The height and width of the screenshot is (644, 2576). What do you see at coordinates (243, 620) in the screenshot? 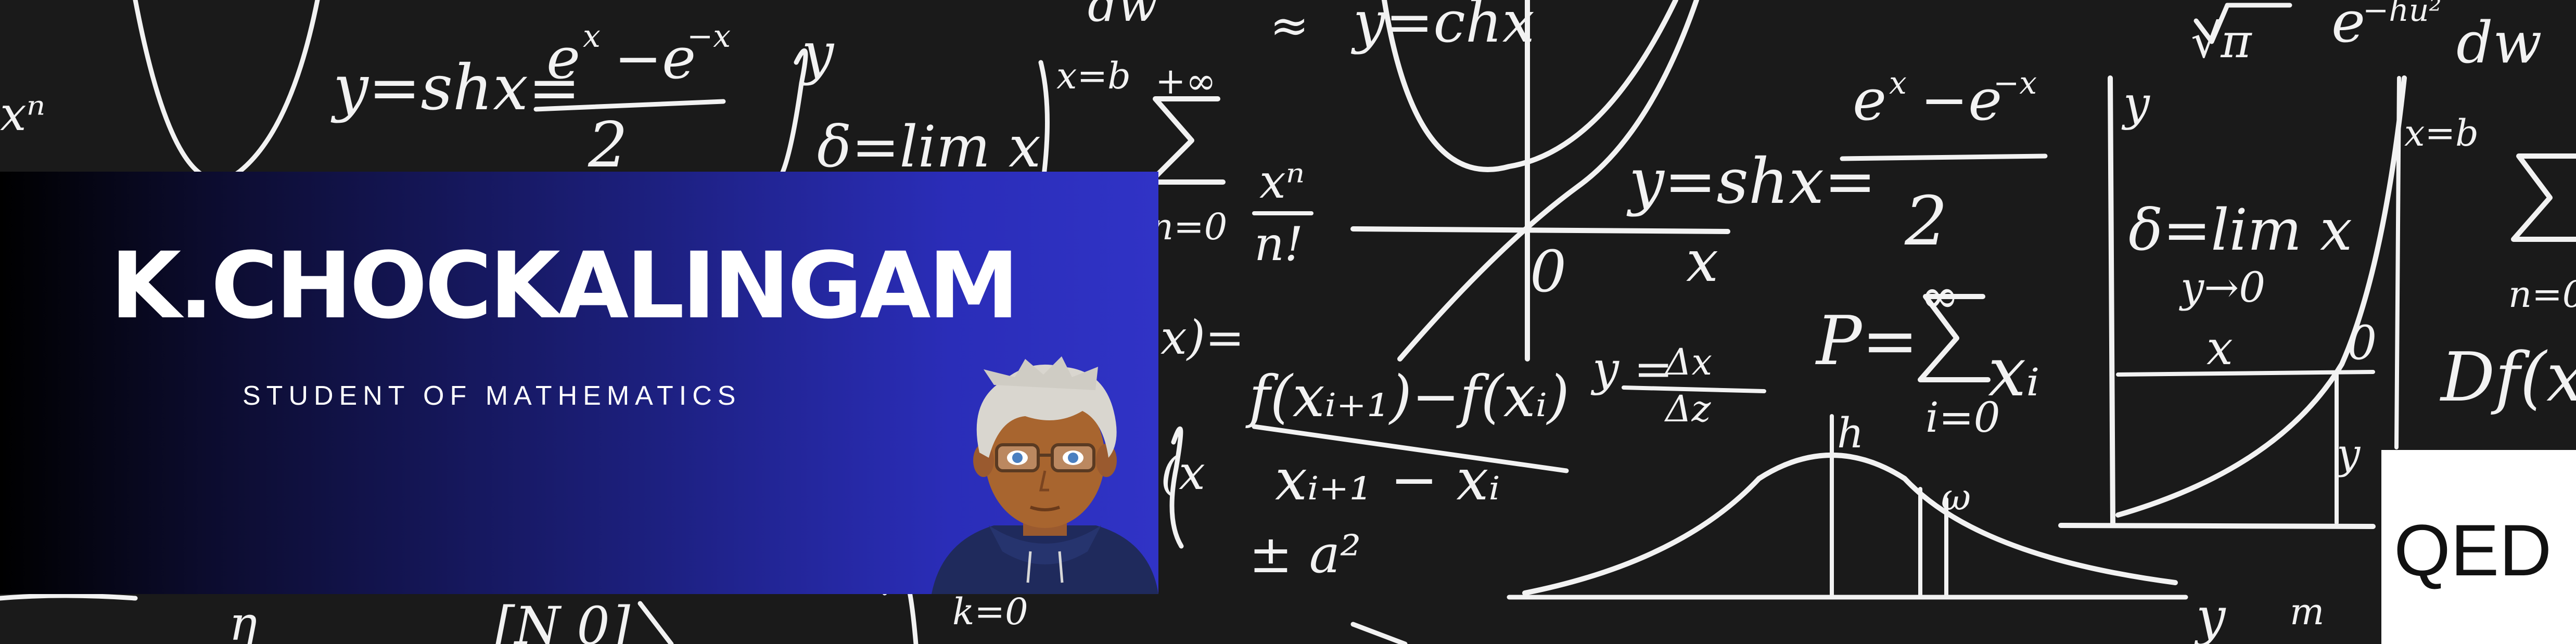
I see `formula-text: η` at bounding box center [243, 620].